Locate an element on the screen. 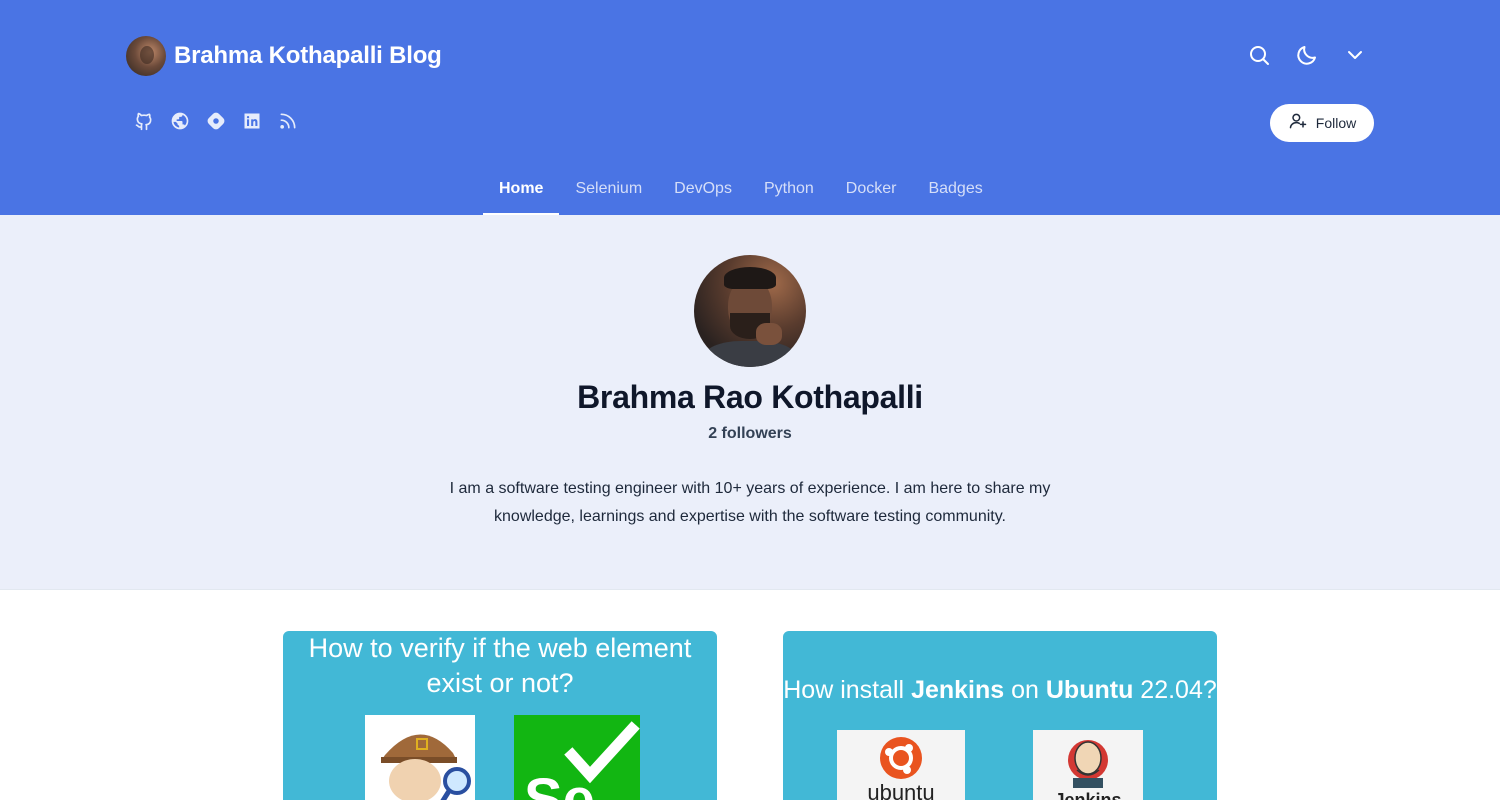 This screenshot has height=800, width=1500. brand-link: Brahma Kothapalli Blog is located at coordinates (284, 56).